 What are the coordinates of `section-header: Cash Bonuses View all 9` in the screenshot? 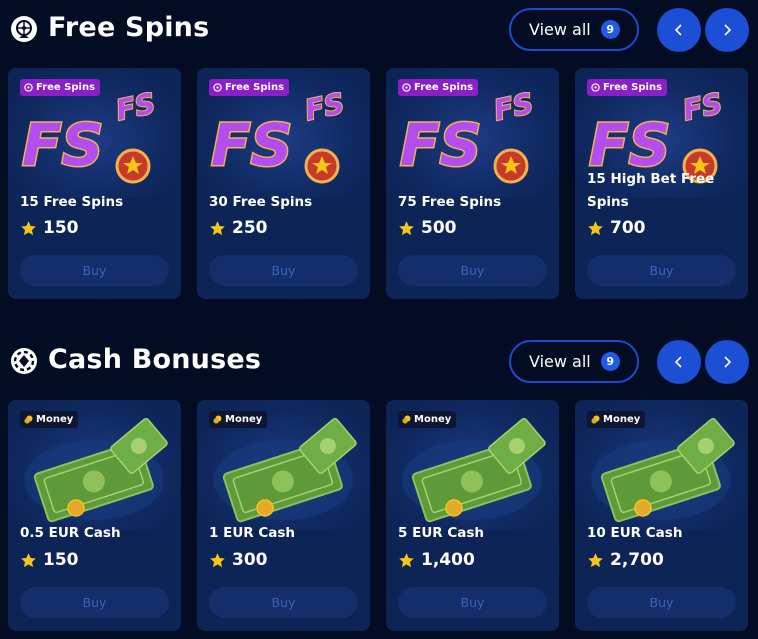 It's located at (379, 362).